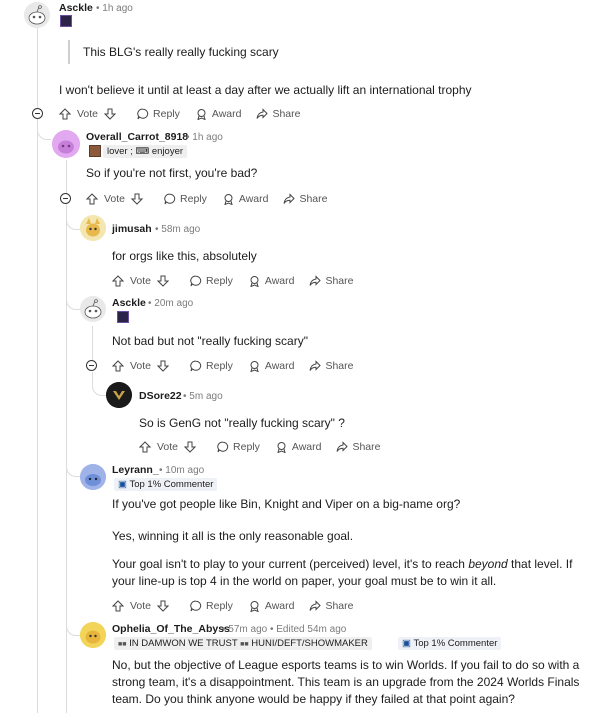 The image size is (591, 713). What do you see at coordinates (183, 643) in the screenshot?
I see `flair-text: IN DAMWON WE TRUST` at bounding box center [183, 643].